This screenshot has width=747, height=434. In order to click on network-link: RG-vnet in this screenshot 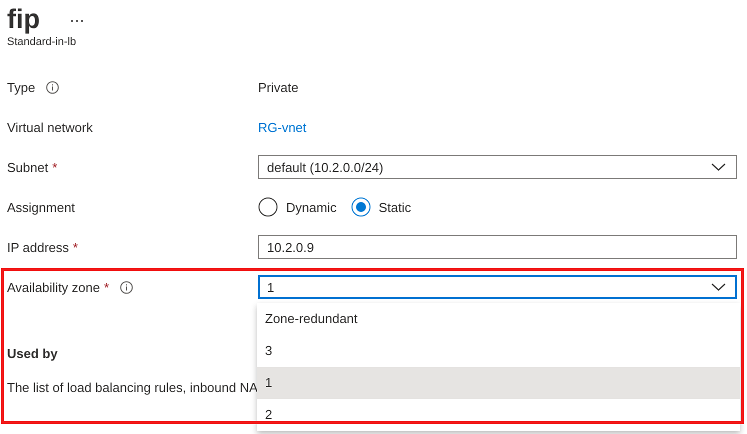, I will do `click(282, 127)`.